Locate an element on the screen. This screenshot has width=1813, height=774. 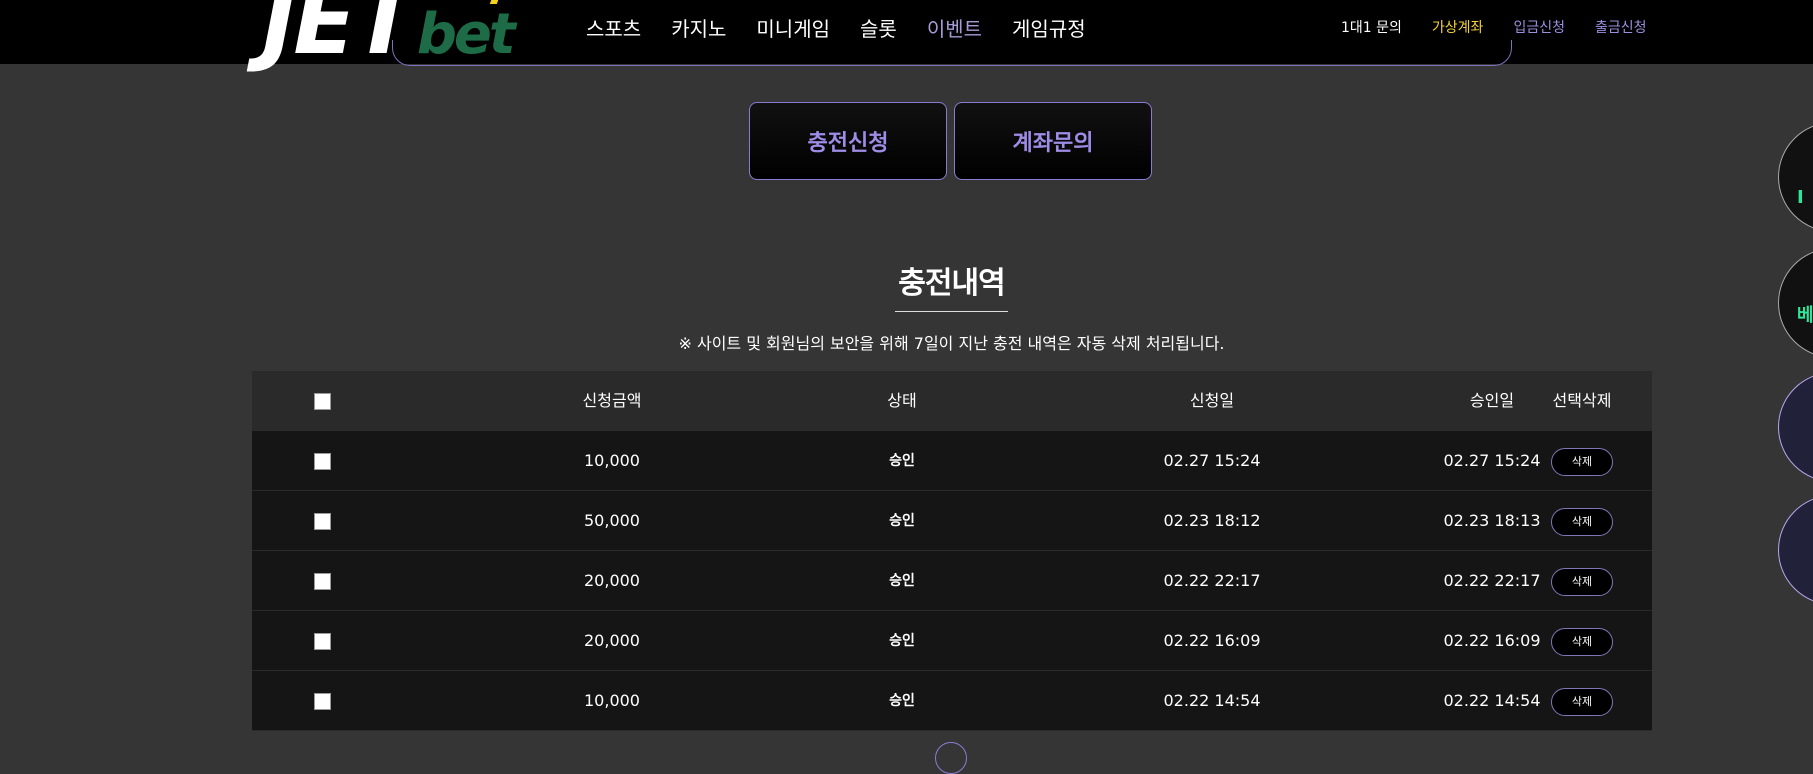
link-virtual-account: 가상계좌 is located at coordinates (1458, 28).